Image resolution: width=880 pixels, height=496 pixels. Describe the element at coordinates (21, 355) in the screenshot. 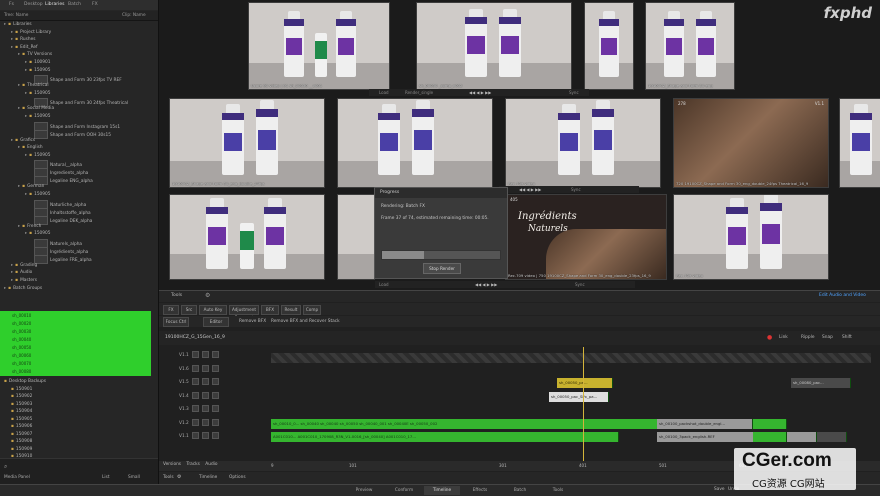

I see `batch-group-item: sh_00060` at that location.